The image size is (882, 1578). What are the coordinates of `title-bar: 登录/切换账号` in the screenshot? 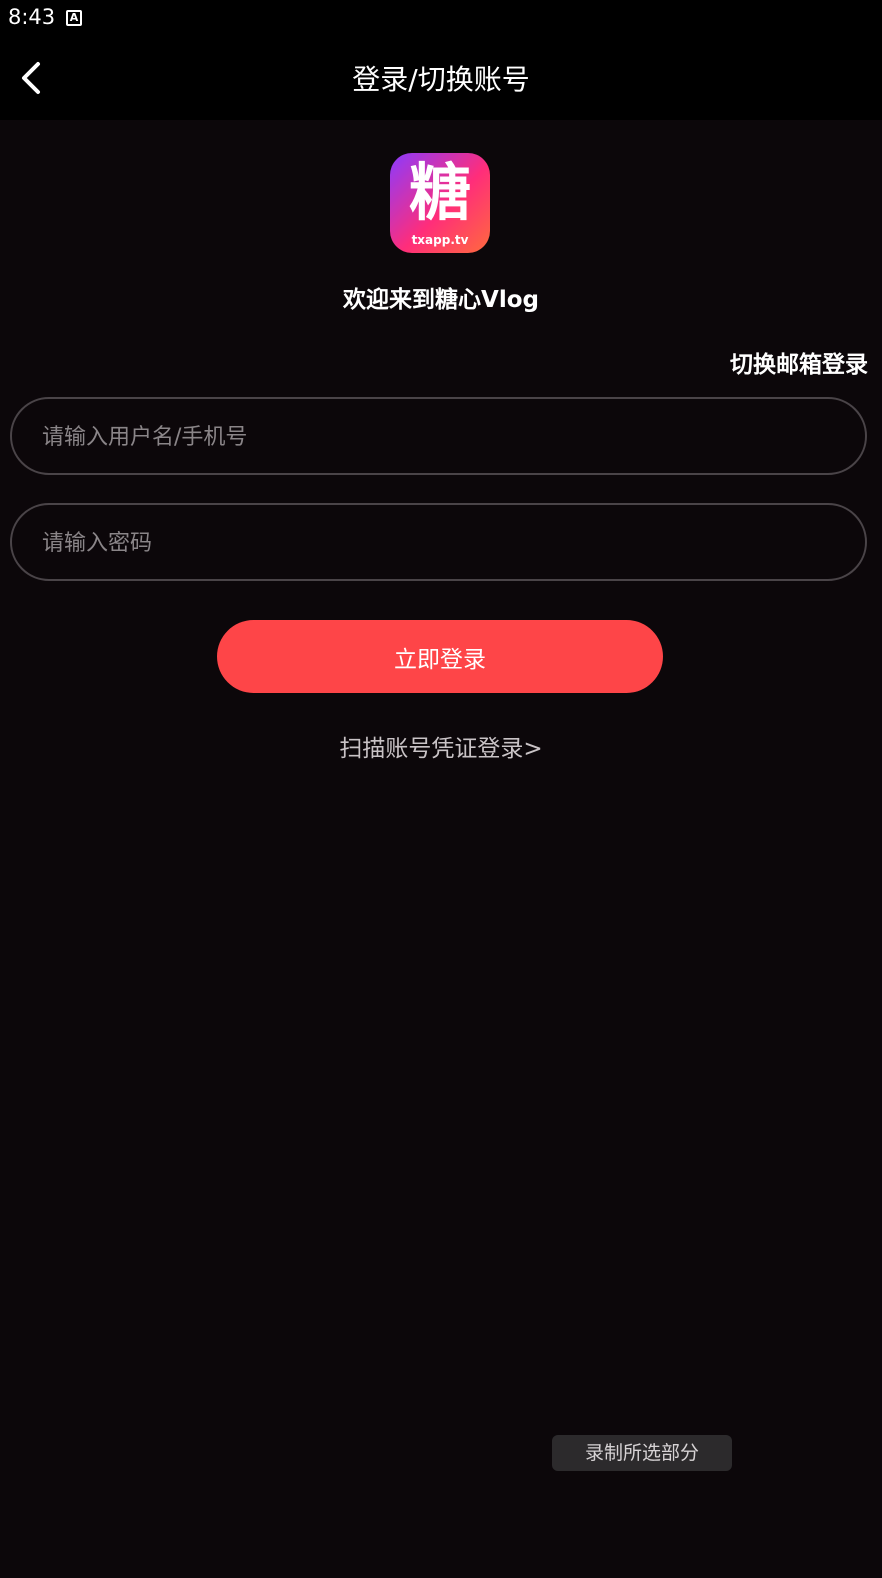 It's located at (441, 79).